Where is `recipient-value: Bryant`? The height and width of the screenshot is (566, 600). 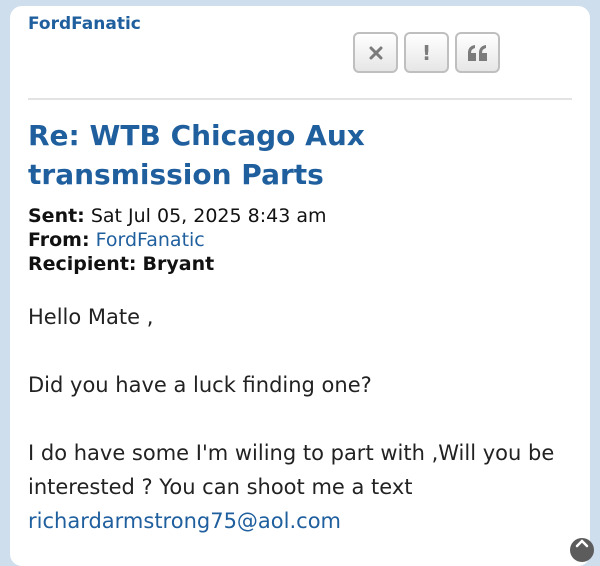
recipient-value: Bryant is located at coordinates (178, 264).